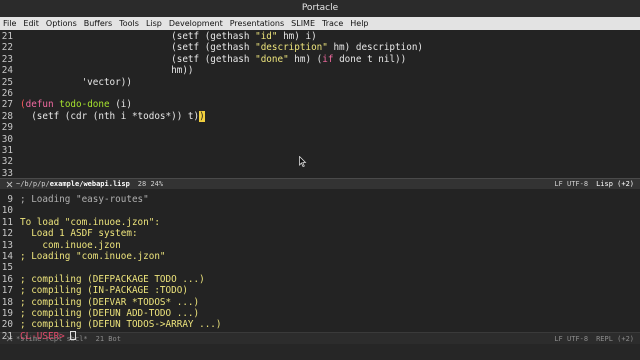 This screenshot has width=640, height=360. Describe the element at coordinates (320, 139) in the screenshot. I see `code-line: 30` at that location.